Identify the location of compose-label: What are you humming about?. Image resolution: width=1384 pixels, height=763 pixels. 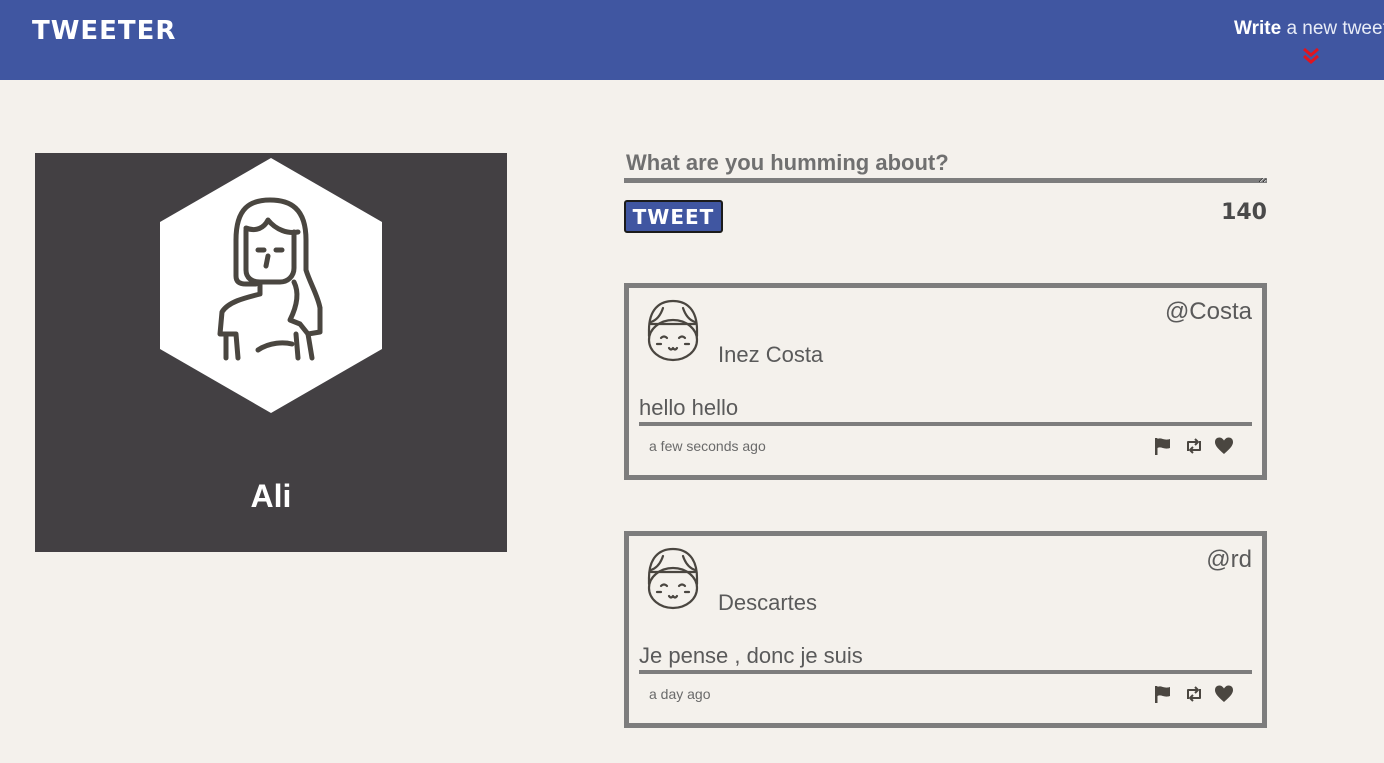
(787, 162).